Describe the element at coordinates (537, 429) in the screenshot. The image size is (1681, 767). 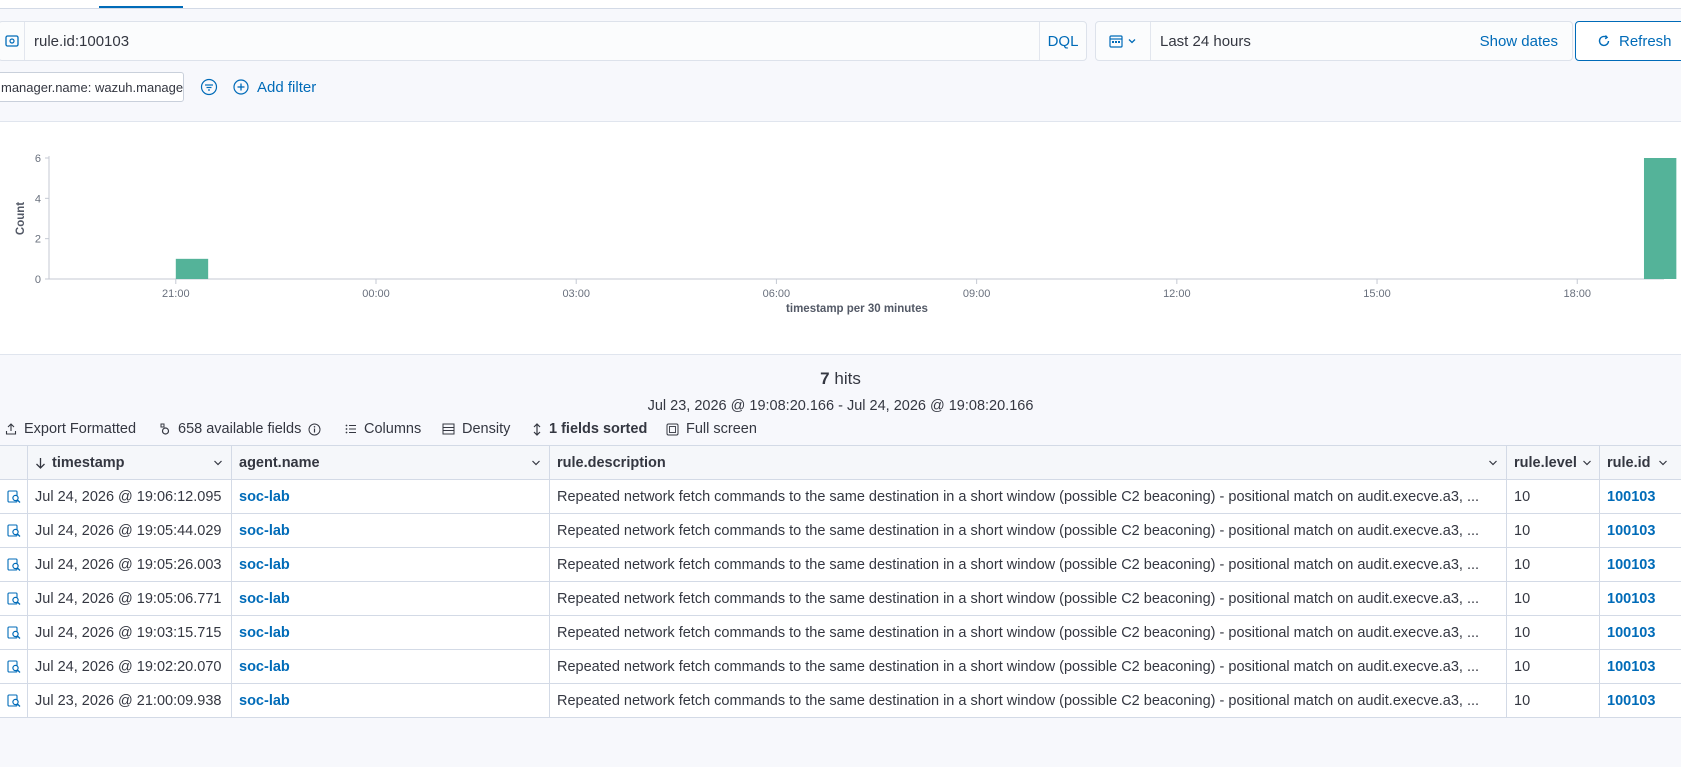
I see `sort-icon` at that location.